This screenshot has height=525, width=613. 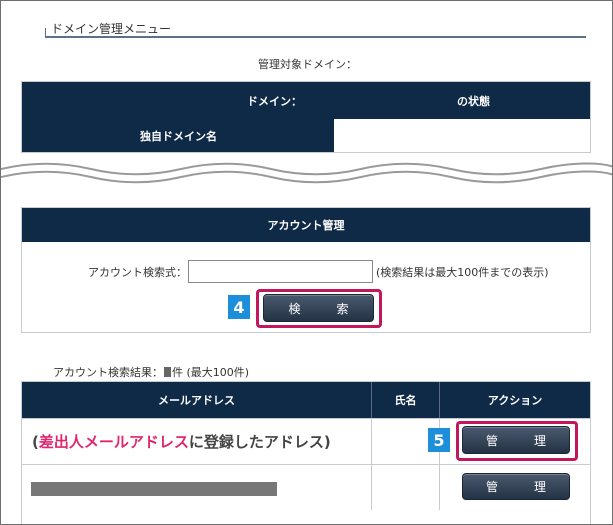 What do you see at coordinates (307, 64) in the screenshot?
I see `target-domain-label: 管理対象ドメイン：` at bounding box center [307, 64].